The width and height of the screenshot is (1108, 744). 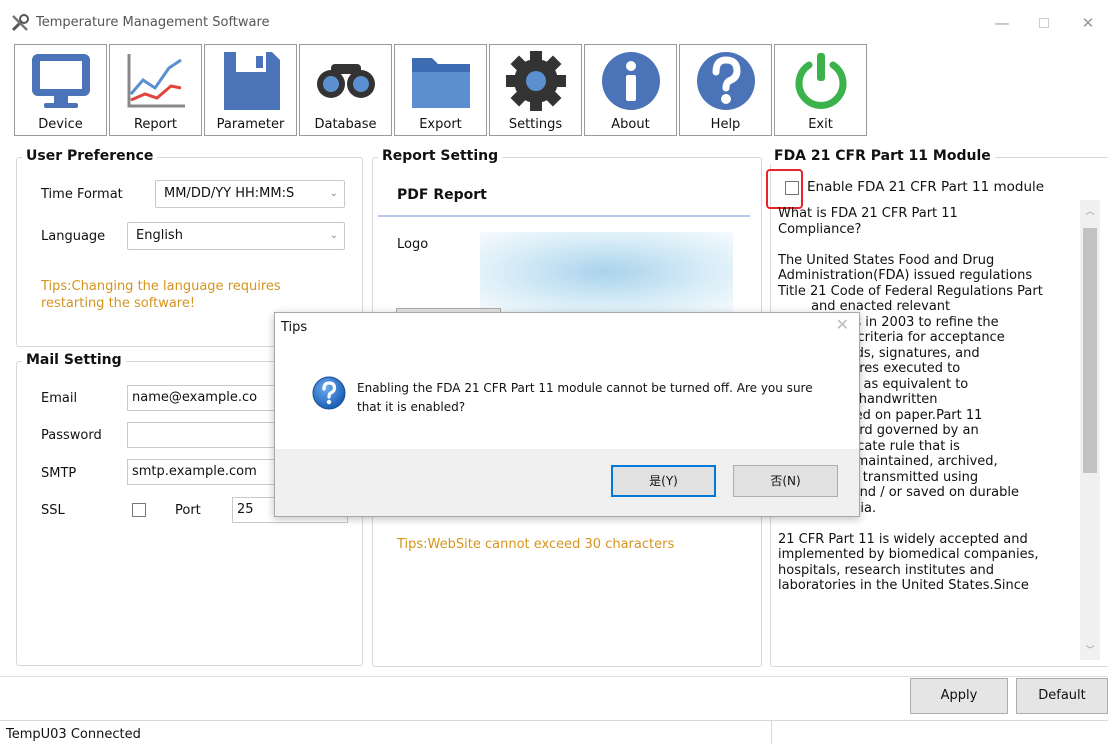 What do you see at coordinates (959, 696) in the screenshot?
I see `apply-button: Apply` at bounding box center [959, 696].